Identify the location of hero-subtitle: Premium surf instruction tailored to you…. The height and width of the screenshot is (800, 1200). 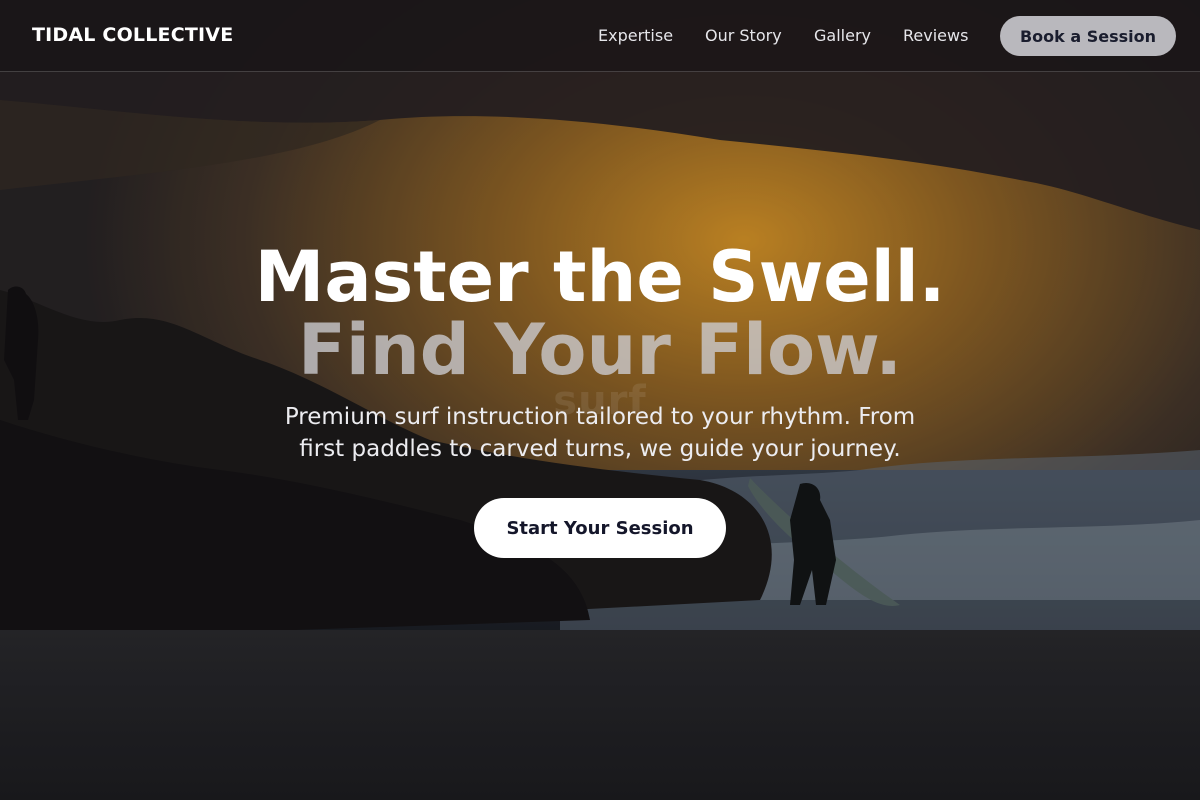
(600, 433).